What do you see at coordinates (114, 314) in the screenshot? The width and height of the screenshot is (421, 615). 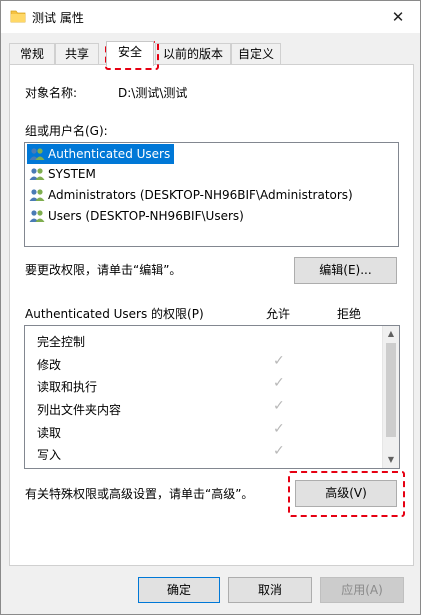 I see `permissions-header: Authenticated Users 的权限(P)` at bounding box center [114, 314].